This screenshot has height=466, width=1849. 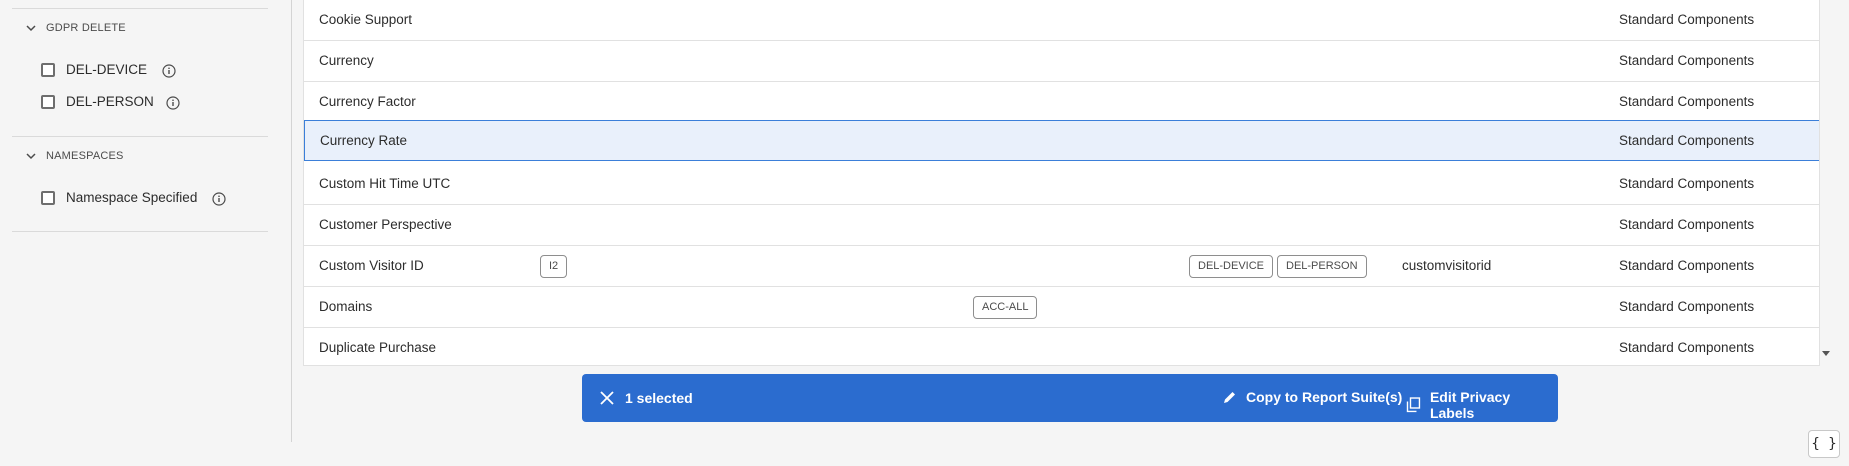 I want to click on governance-label-badge: ACC-ALL, so click(x=1005, y=307).